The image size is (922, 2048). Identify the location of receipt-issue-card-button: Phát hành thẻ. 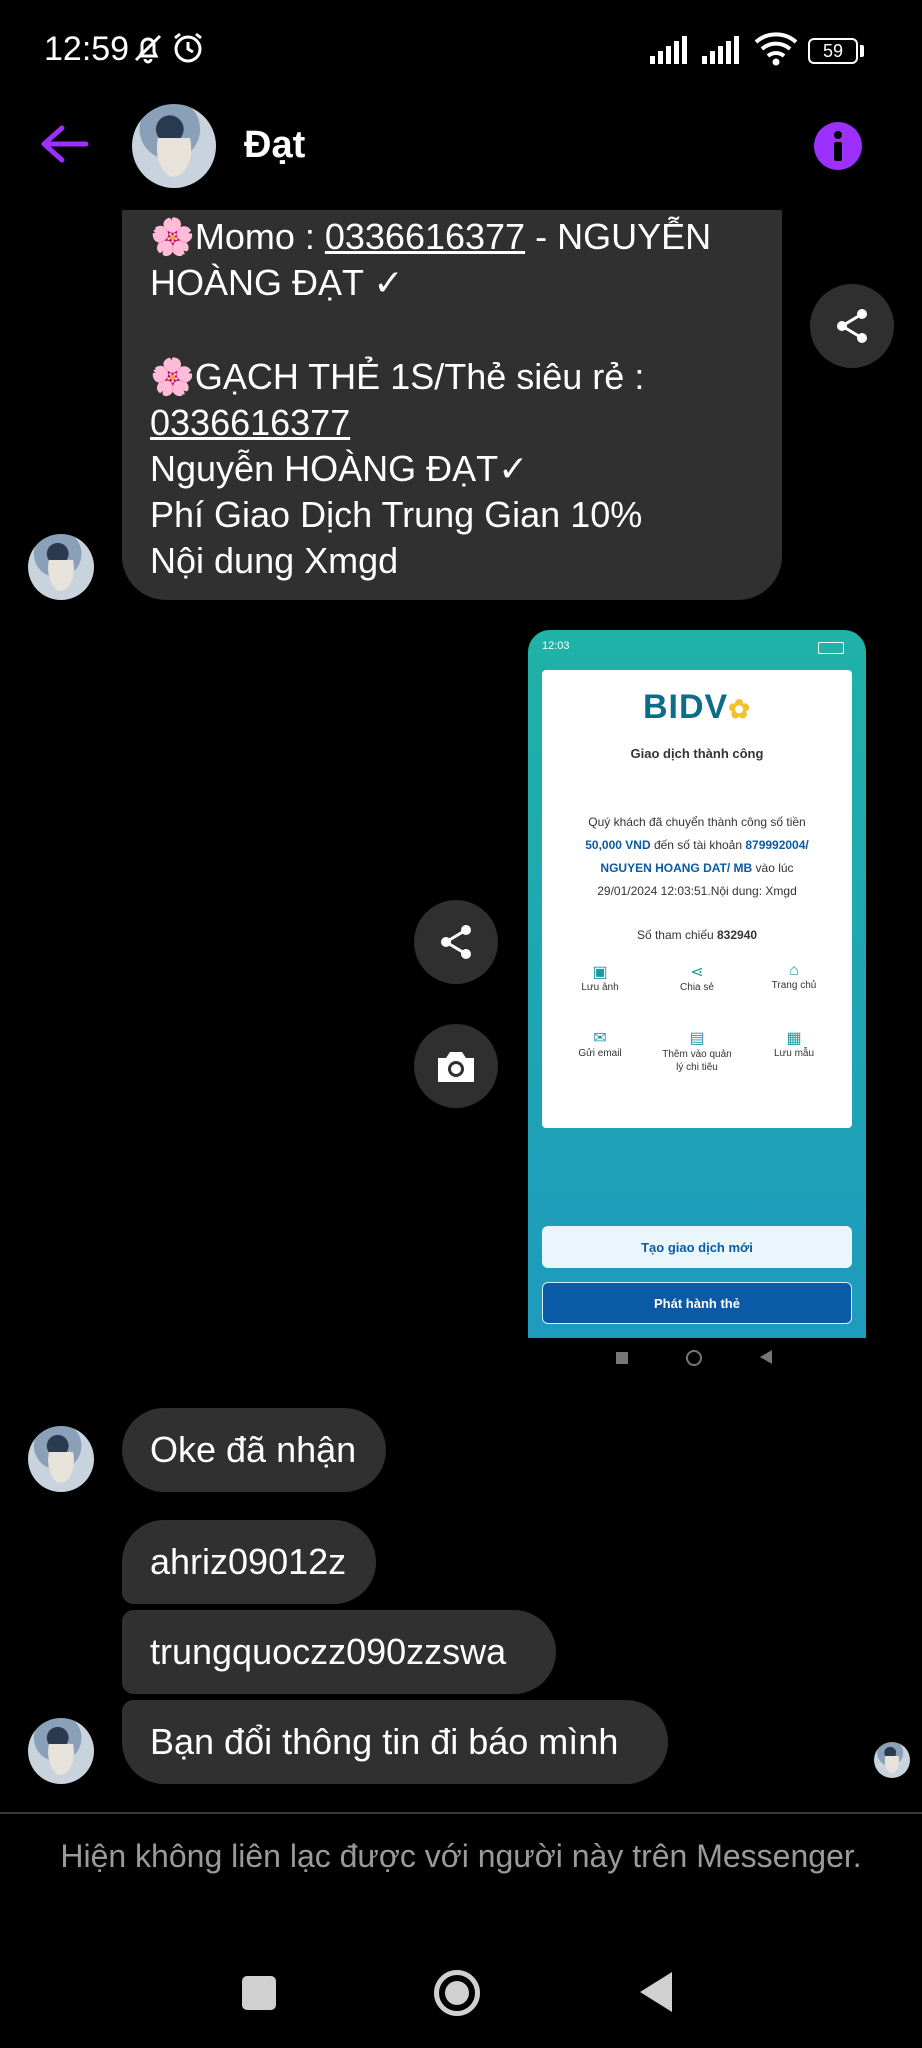
(697, 1303).